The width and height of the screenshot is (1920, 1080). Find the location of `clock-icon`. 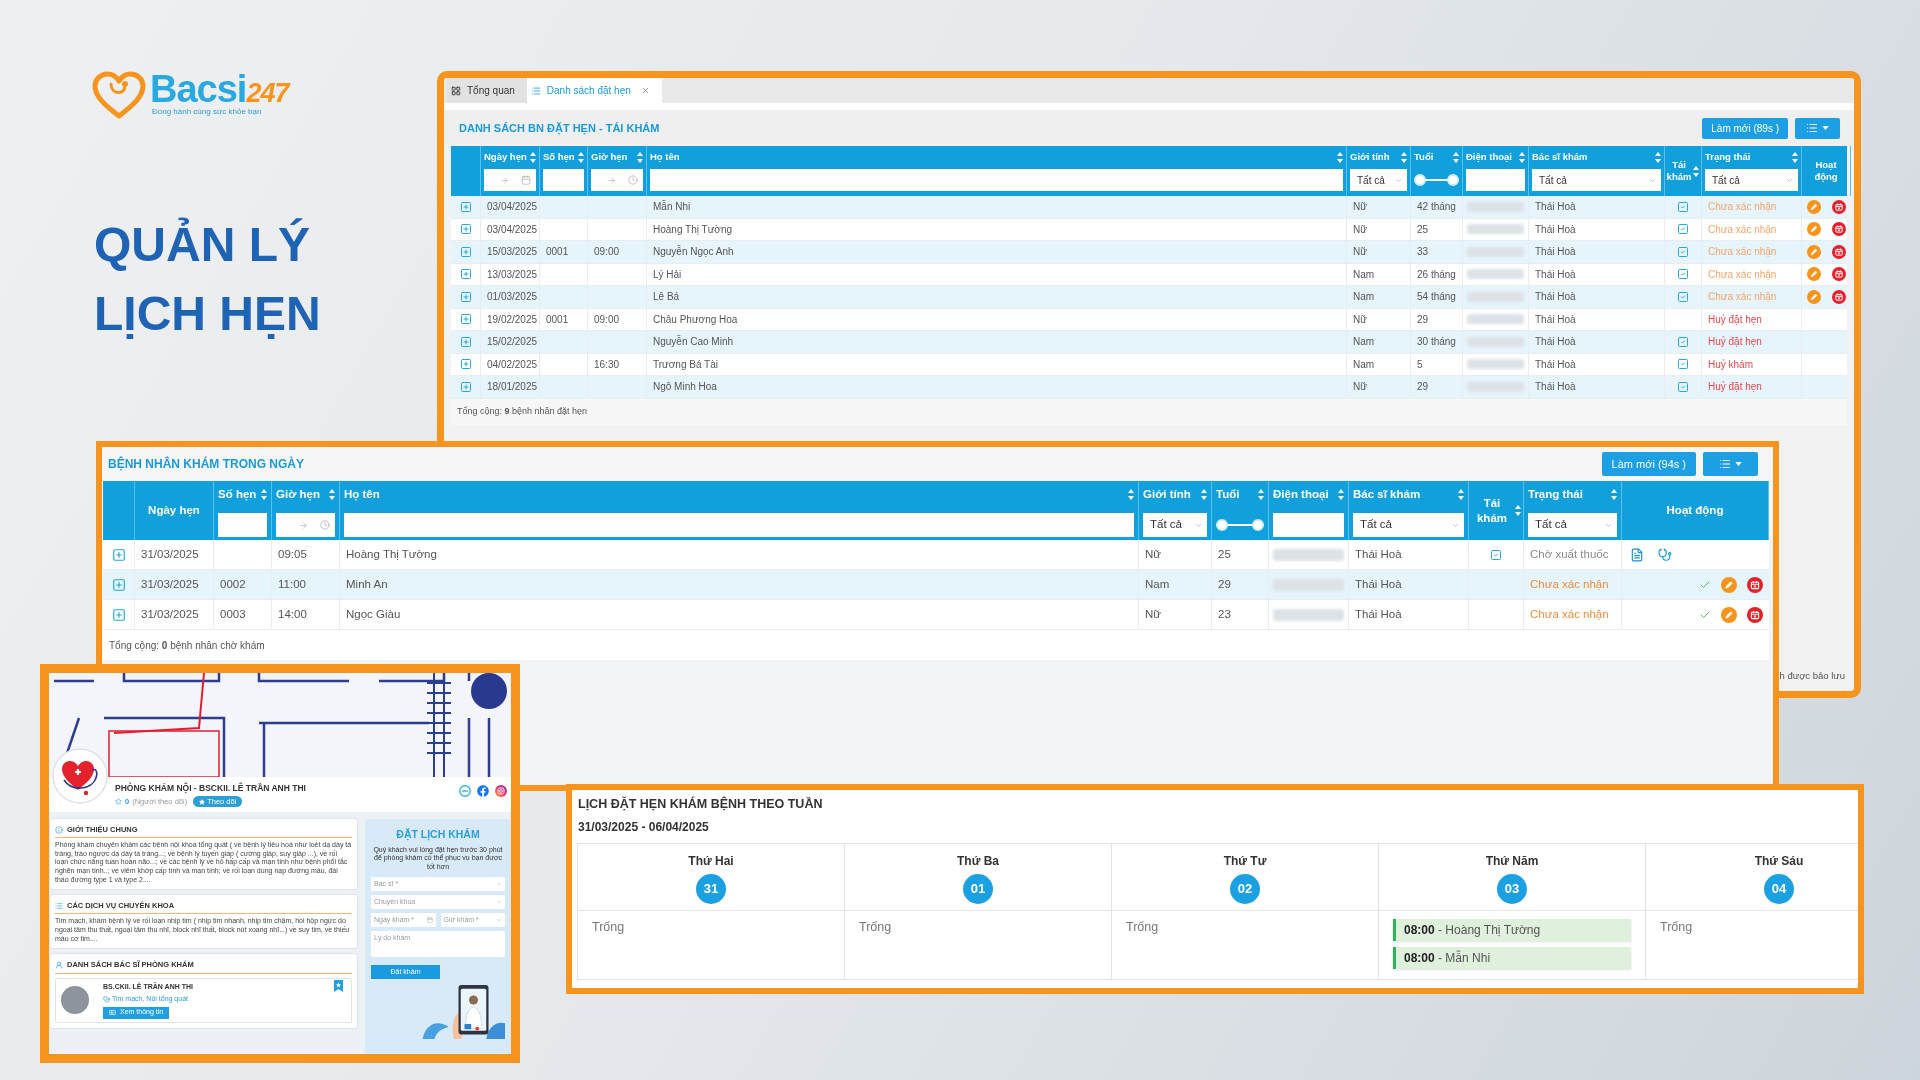

clock-icon is located at coordinates (325, 525).